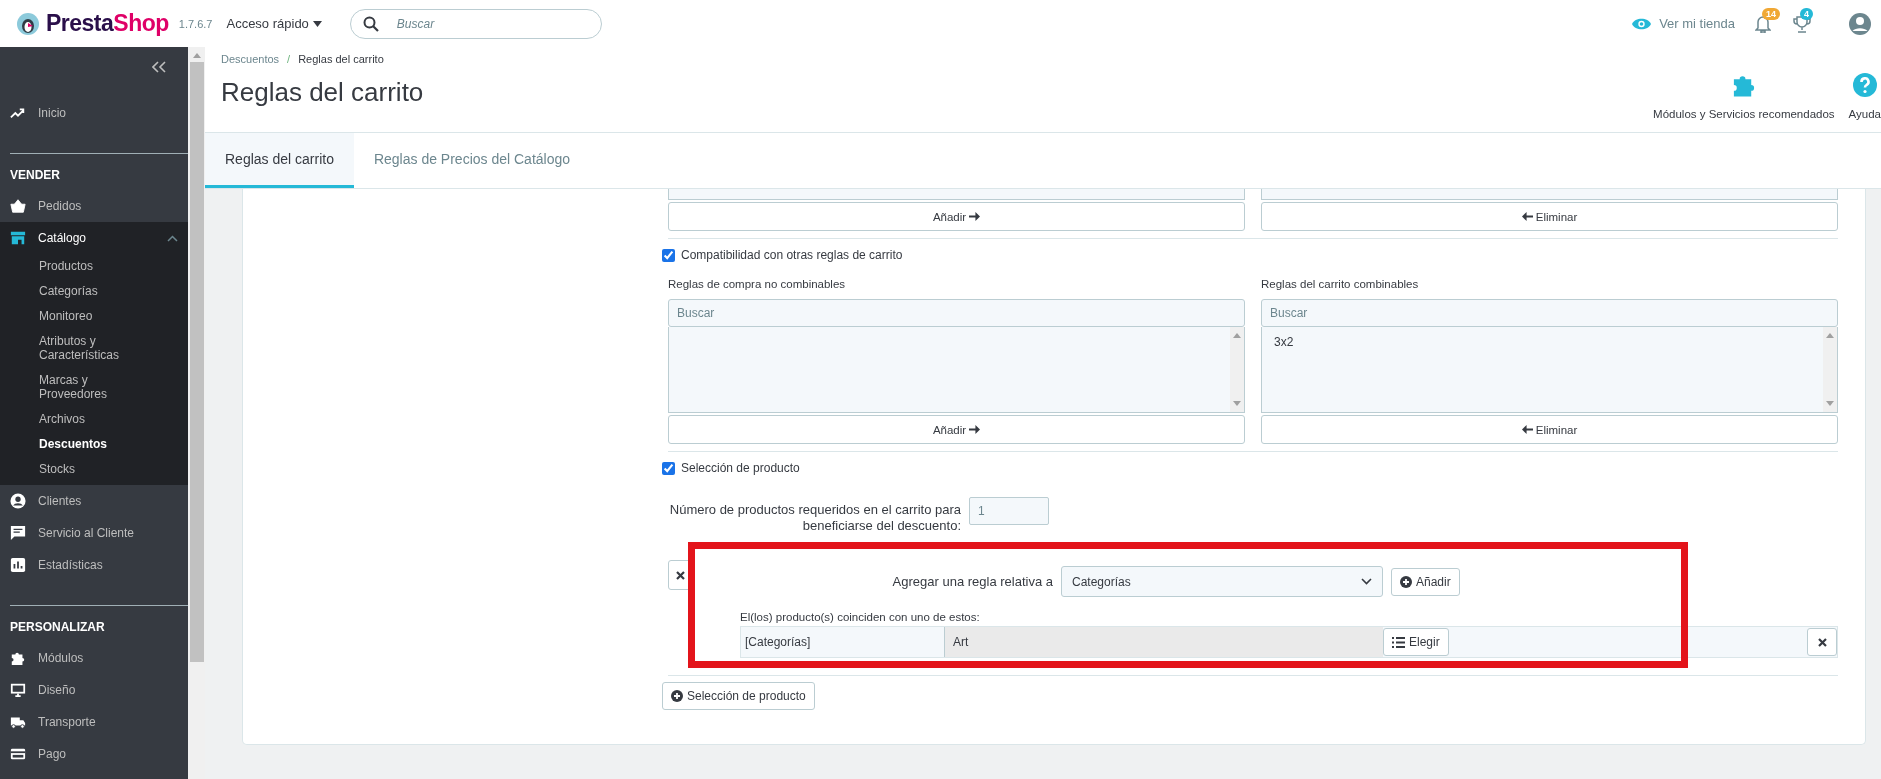 The image size is (1881, 779). What do you see at coordinates (94, 501) in the screenshot?
I see `sidebar-item: Clientes` at bounding box center [94, 501].